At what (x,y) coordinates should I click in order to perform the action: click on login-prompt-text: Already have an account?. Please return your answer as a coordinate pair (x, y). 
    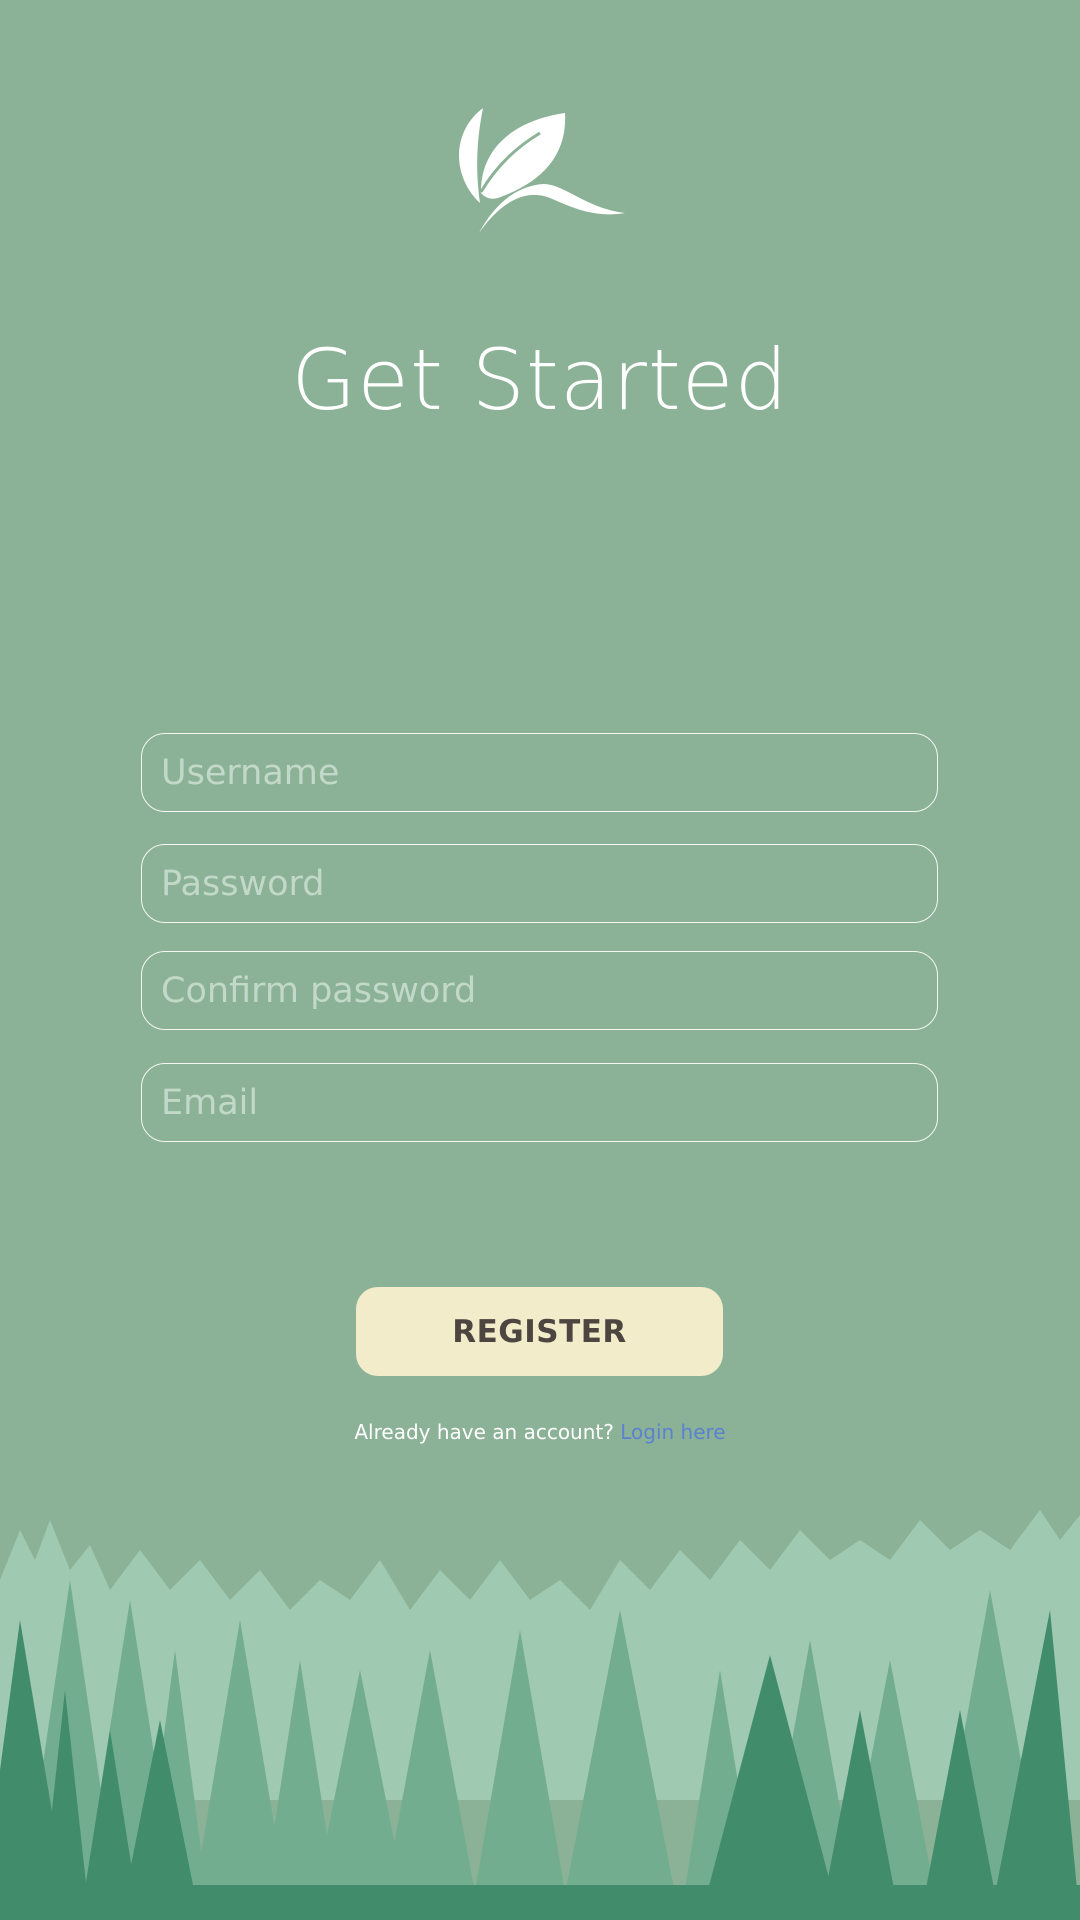
    Looking at the image, I should click on (484, 1432).